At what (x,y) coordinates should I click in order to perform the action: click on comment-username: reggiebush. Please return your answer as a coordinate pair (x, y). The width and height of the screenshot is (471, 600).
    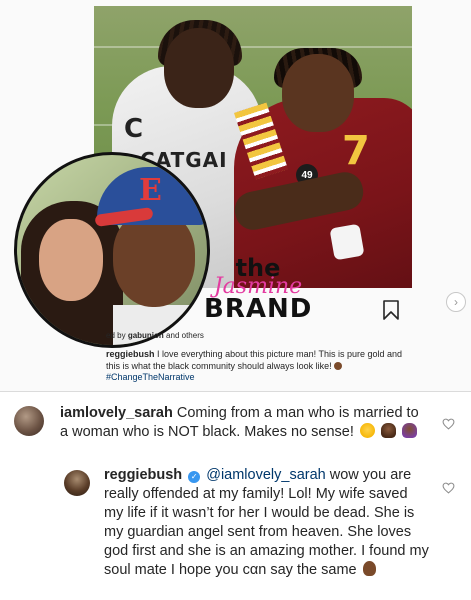
    Looking at the image, I should click on (143, 475).